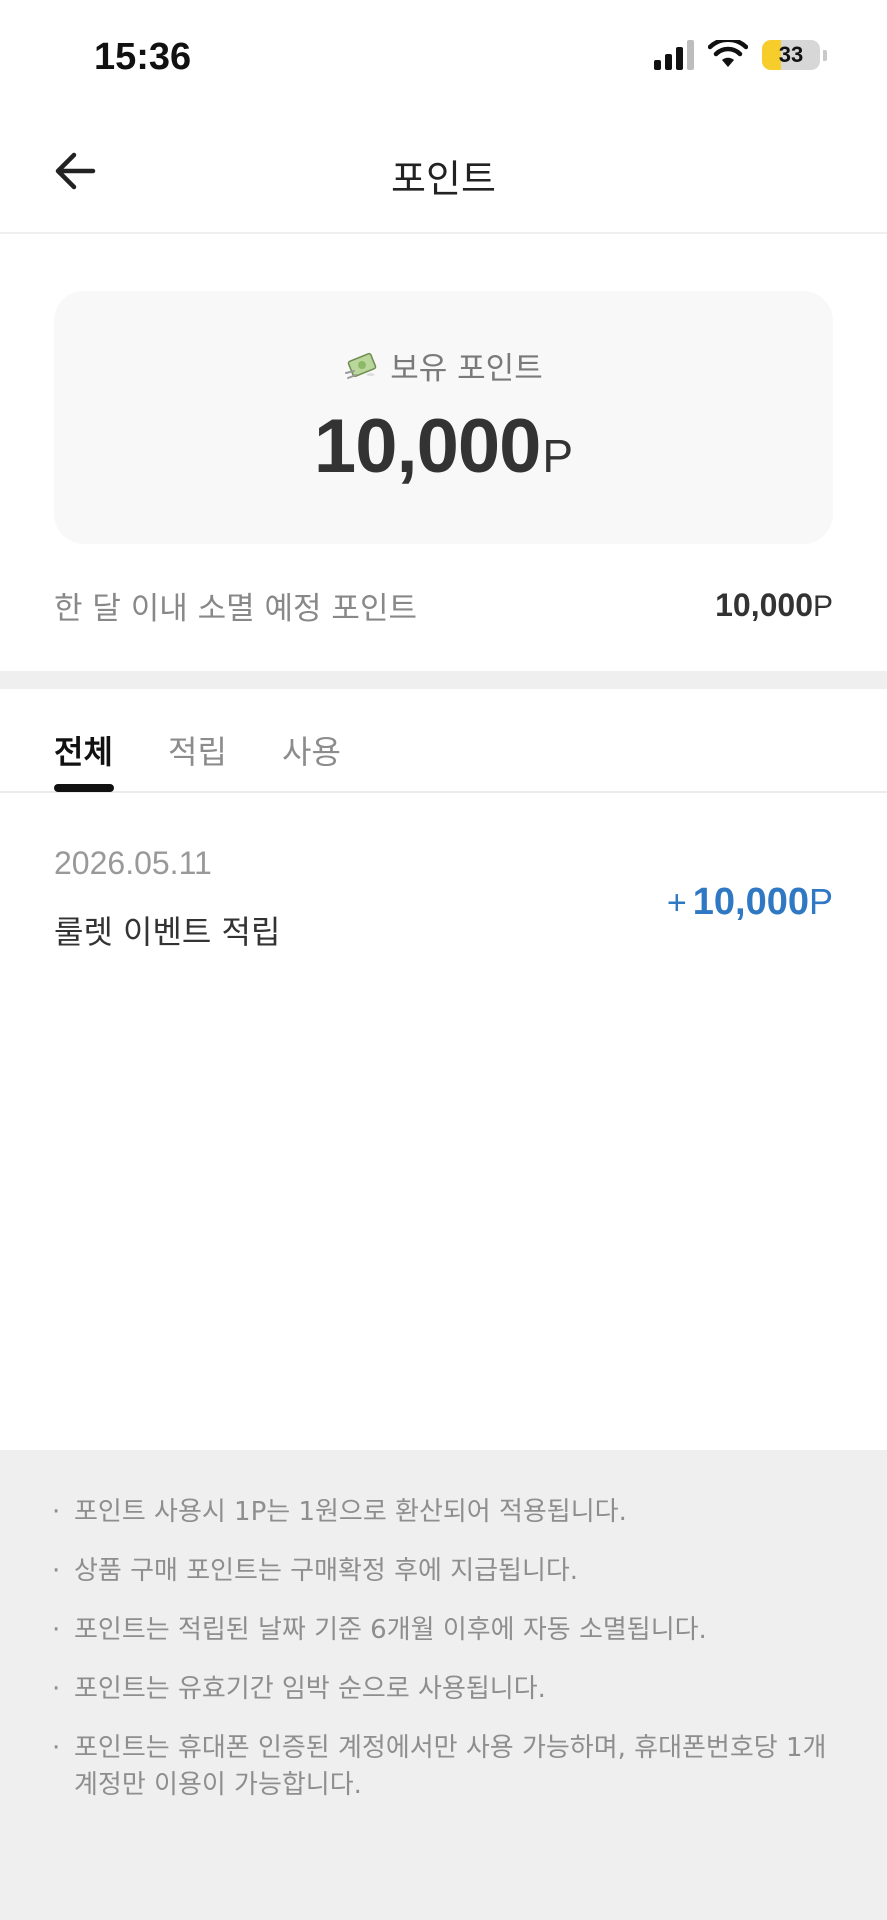 This screenshot has width=887, height=1920. Describe the element at coordinates (443, 179) in the screenshot. I see `page-title: 포인트` at that location.